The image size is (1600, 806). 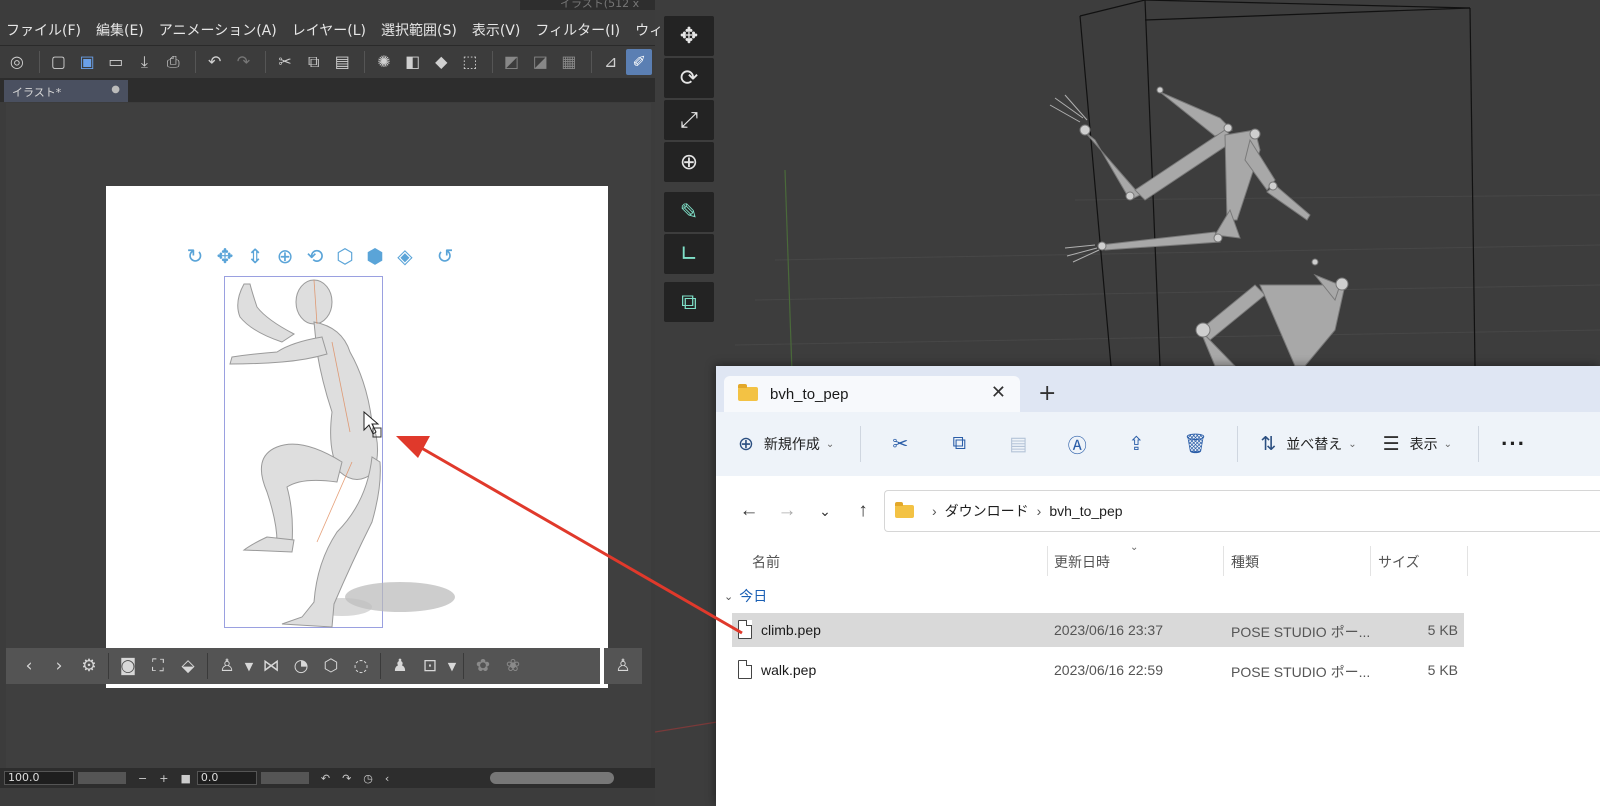 I want to click on menu-edit: 編集(E), so click(x=121, y=30).